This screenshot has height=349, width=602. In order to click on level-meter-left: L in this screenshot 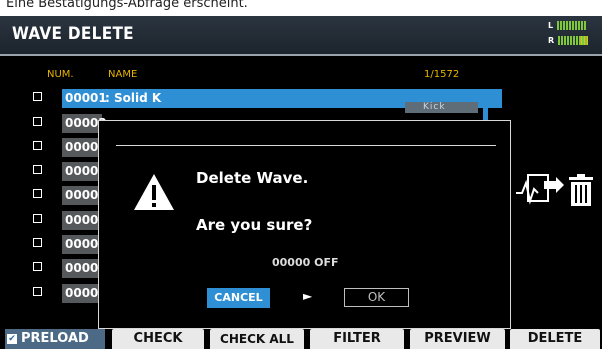, I will do `click(568, 25)`.